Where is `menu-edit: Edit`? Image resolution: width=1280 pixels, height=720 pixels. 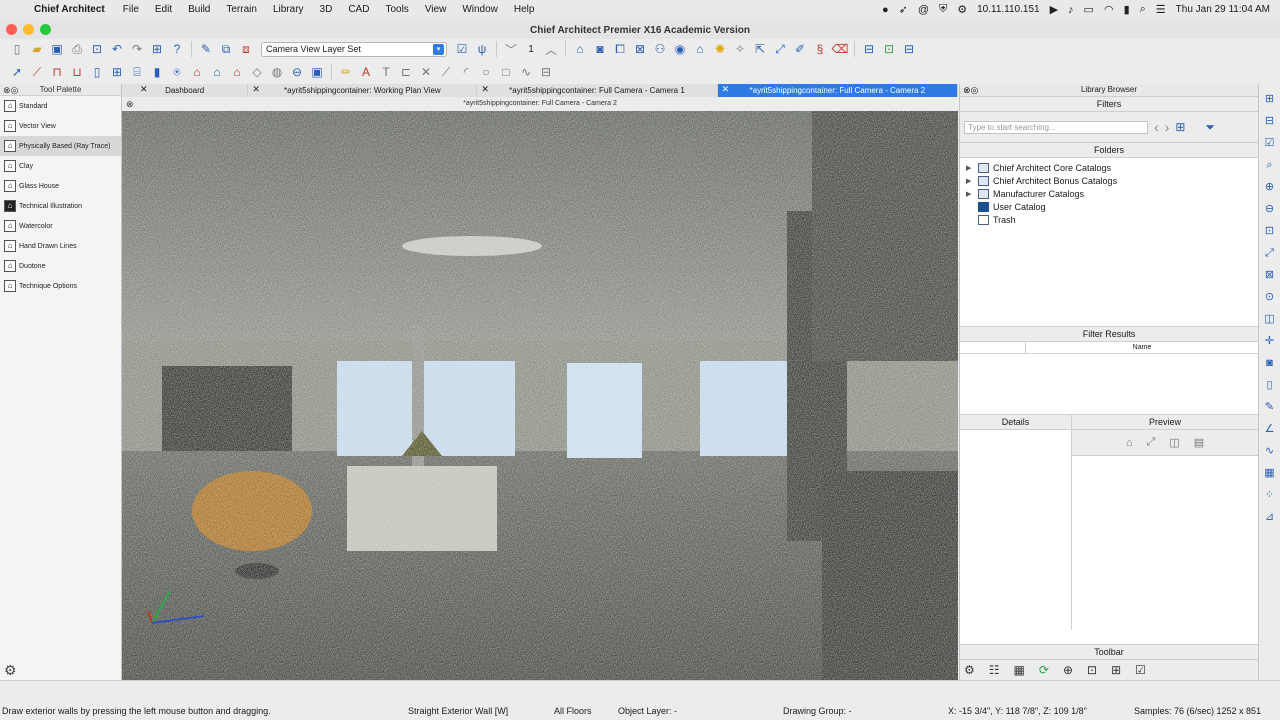
menu-edit: Edit is located at coordinates (163, 9).